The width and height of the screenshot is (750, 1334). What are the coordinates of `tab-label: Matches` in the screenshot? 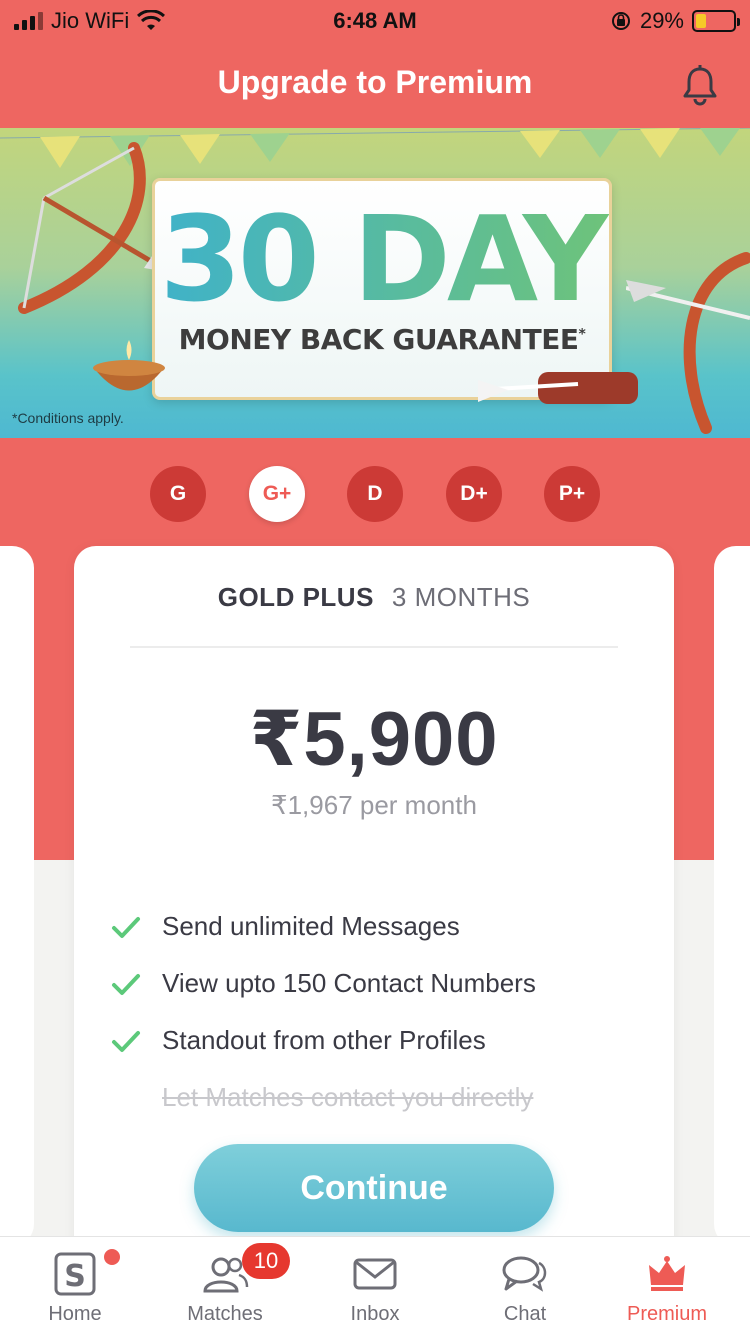 It's located at (225, 1314).